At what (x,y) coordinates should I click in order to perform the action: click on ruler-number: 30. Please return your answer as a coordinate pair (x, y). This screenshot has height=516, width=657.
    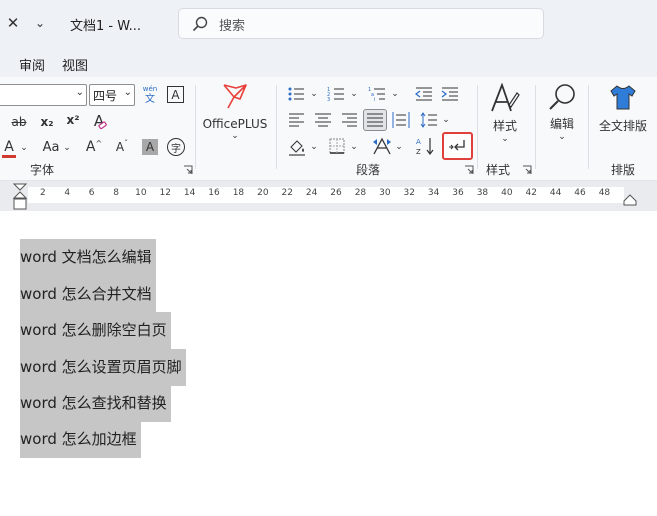
    Looking at the image, I should click on (385, 193).